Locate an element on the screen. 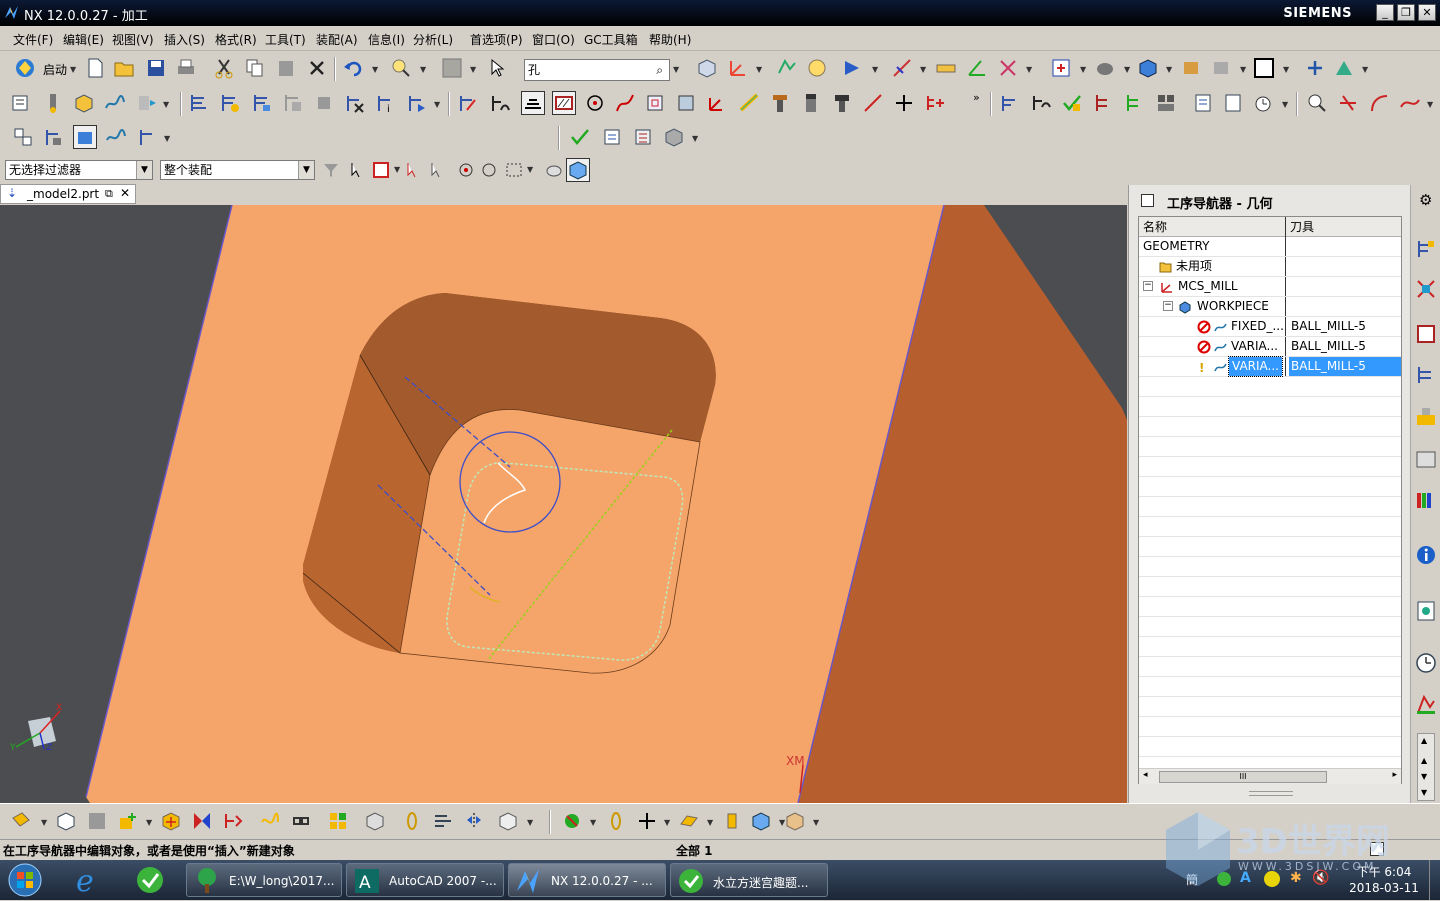  cut-order-icon is located at coordinates (148, 137).